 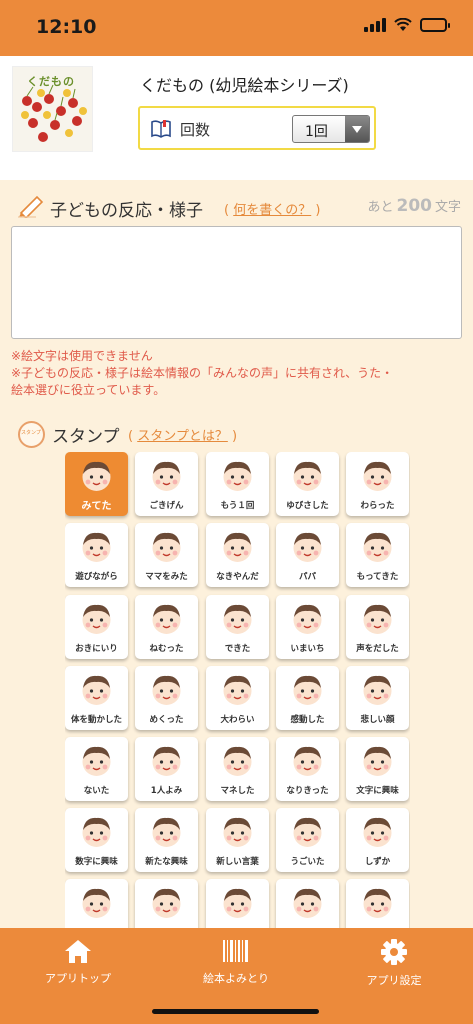 What do you see at coordinates (394, 952) in the screenshot?
I see `gear-icon` at bounding box center [394, 952].